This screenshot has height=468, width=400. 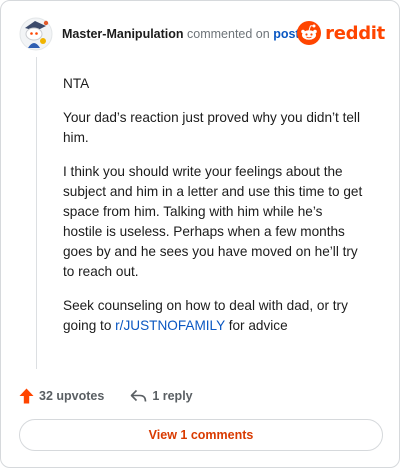 What do you see at coordinates (172, 396) in the screenshot?
I see `reply-count: 1 reply` at bounding box center [172, 396].